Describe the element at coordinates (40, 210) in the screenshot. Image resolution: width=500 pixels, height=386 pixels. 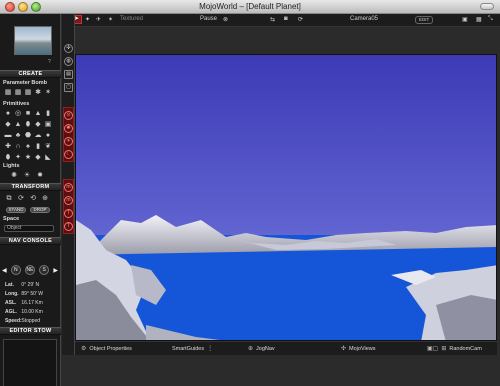
I see `drop-button: DROP` at that location.